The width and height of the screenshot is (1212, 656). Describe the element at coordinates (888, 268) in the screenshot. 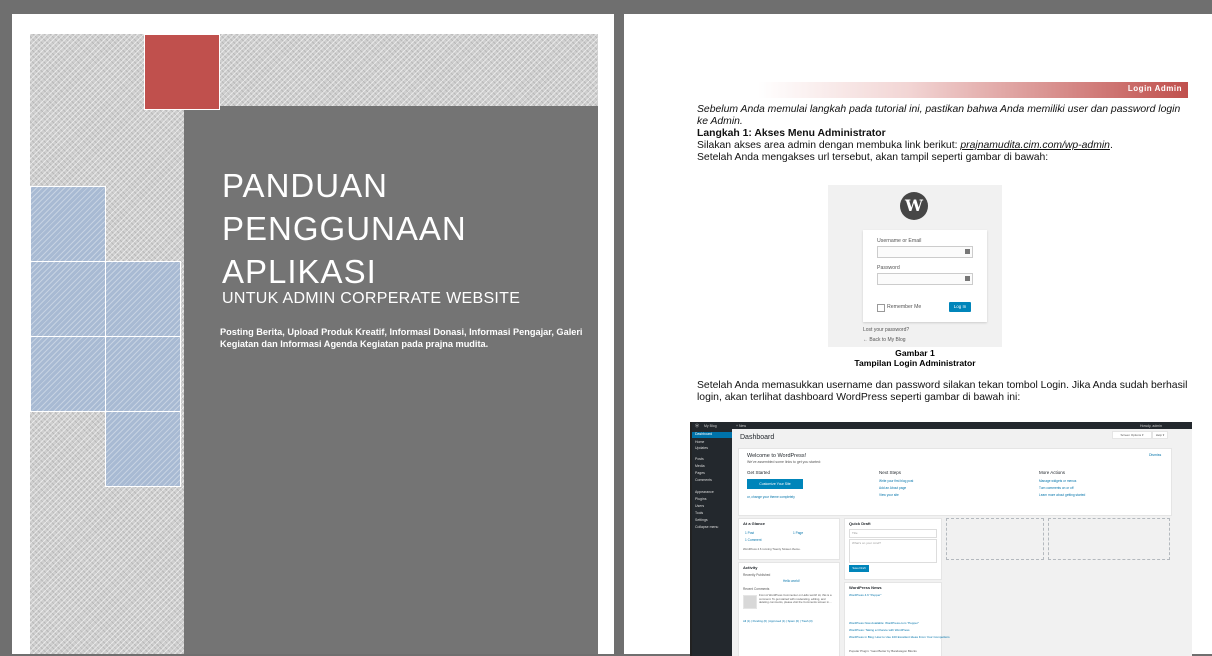

I see `password-label: Password` at that location.